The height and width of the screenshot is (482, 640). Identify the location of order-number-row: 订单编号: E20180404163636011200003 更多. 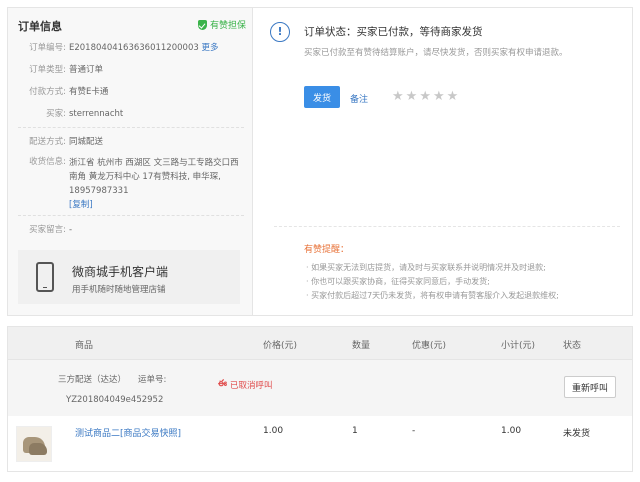
(118, 48).